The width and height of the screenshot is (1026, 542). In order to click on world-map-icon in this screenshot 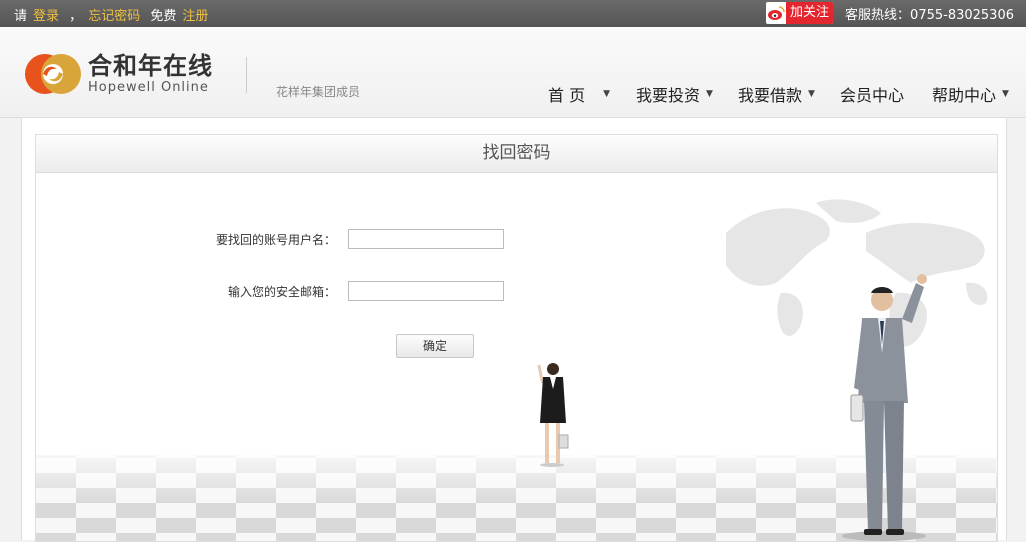, I will do `click(857, 273)`.